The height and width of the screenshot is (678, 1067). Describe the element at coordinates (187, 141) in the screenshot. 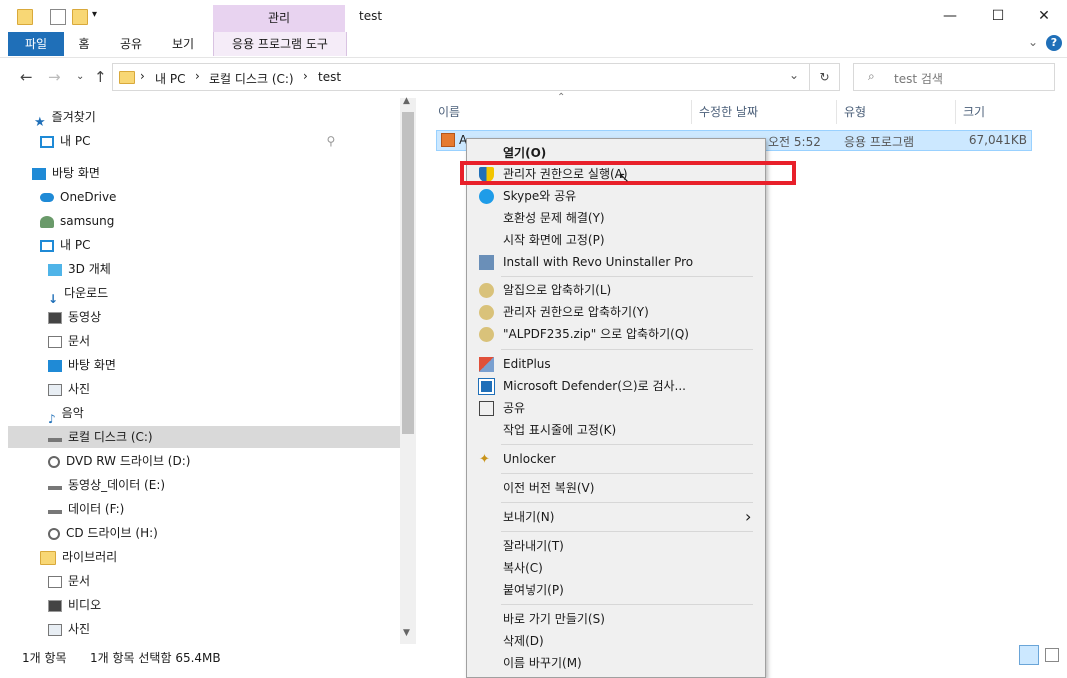

I see `nav-item-my-pc-quick: 내 PC ⚲` at that location.